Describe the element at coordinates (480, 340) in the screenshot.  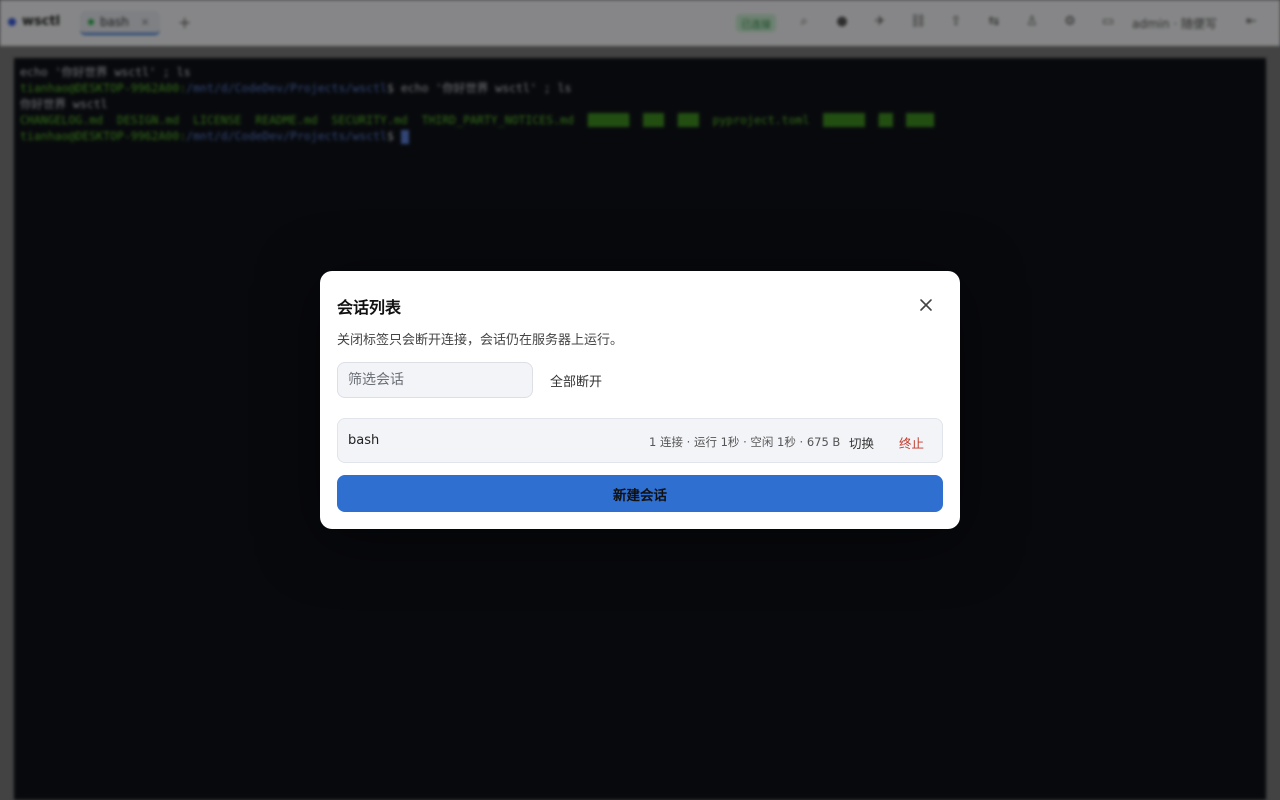
I see `dialog-description: 关闭标签只会断开连接，会话仍在服务器上运行。` at that location.